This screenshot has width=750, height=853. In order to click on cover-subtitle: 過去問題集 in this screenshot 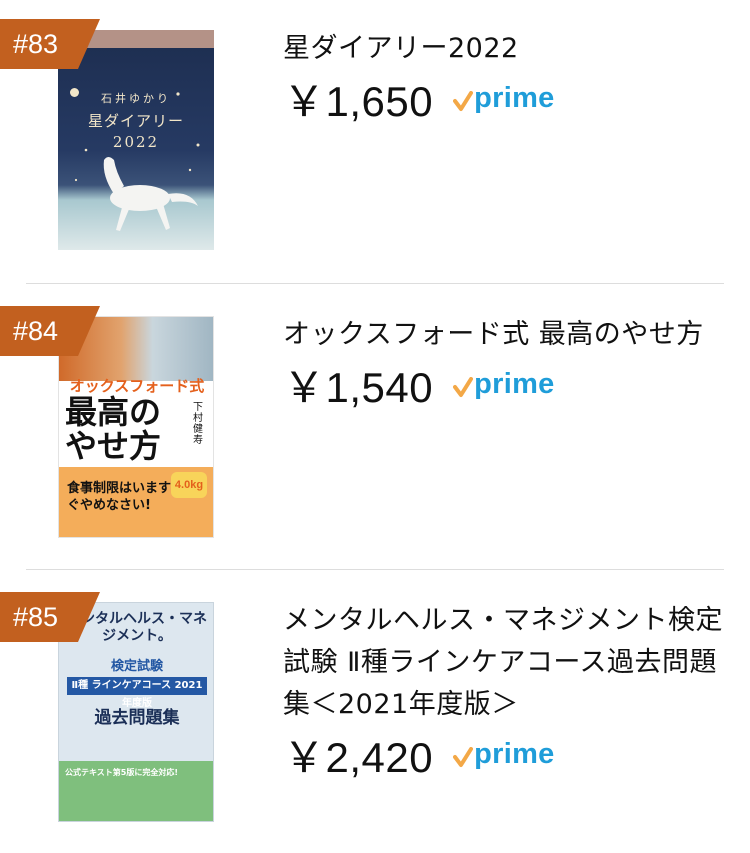, I will do `click(137, 718)`.